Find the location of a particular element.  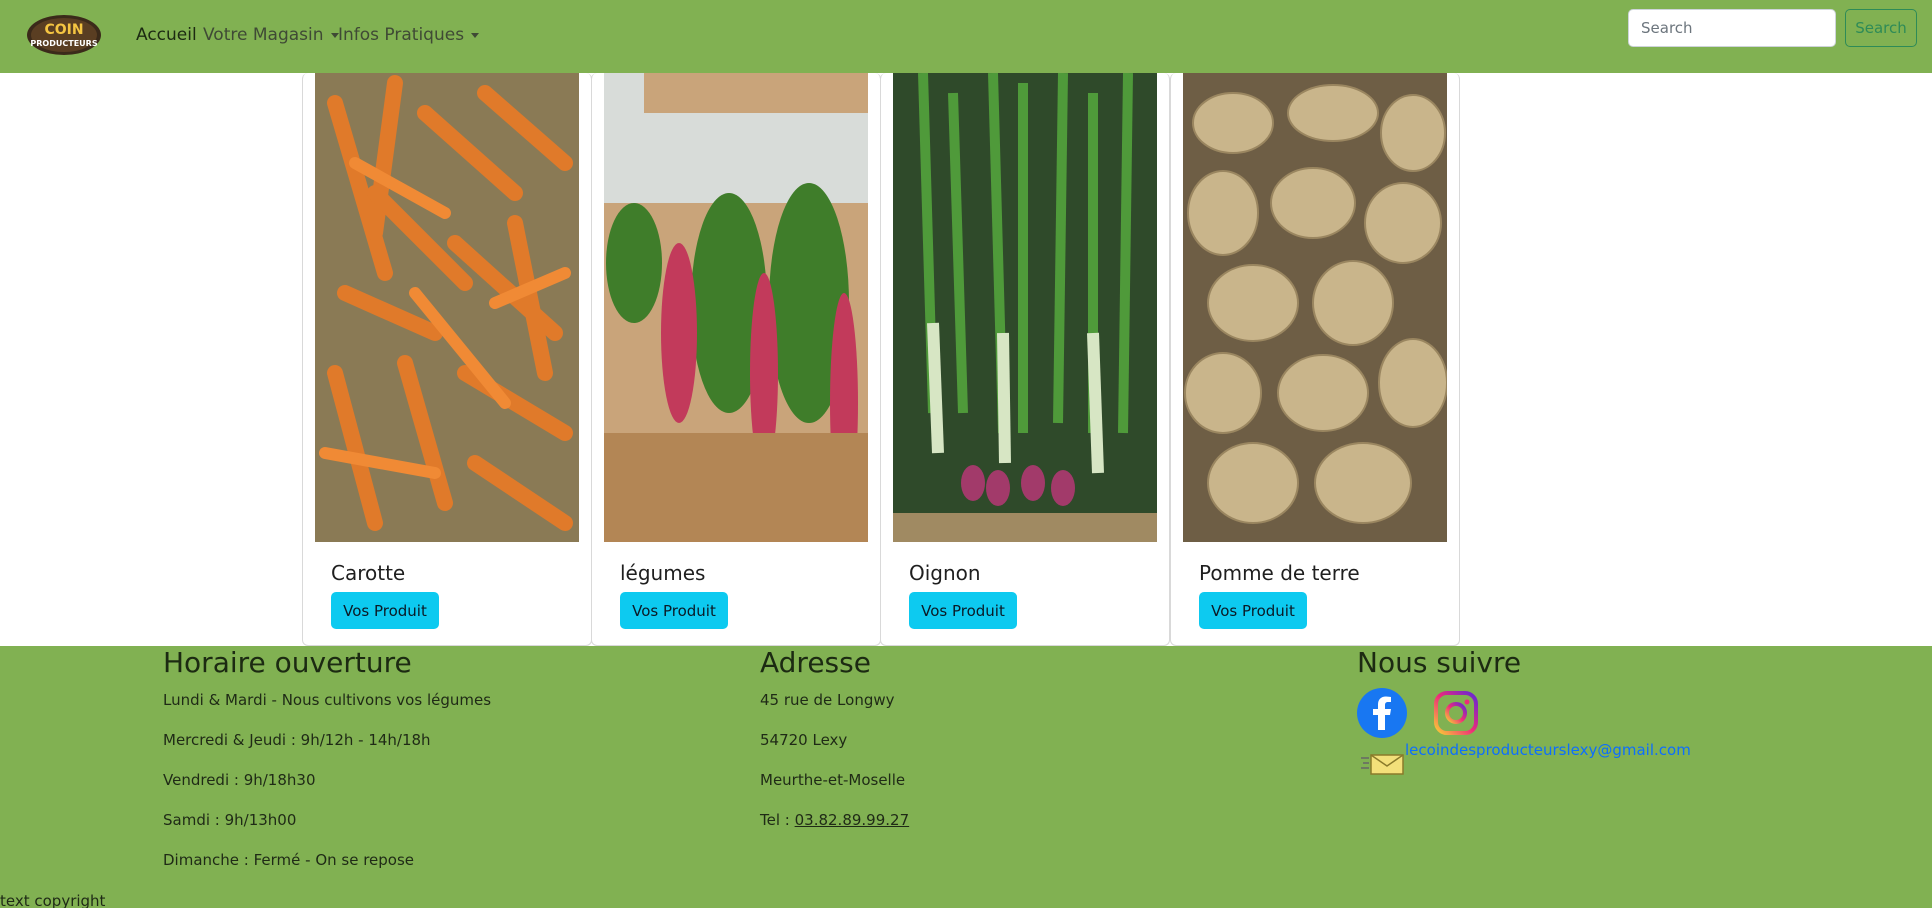

nav-link-accueil: Accueil is located at coordinates (166, 35).